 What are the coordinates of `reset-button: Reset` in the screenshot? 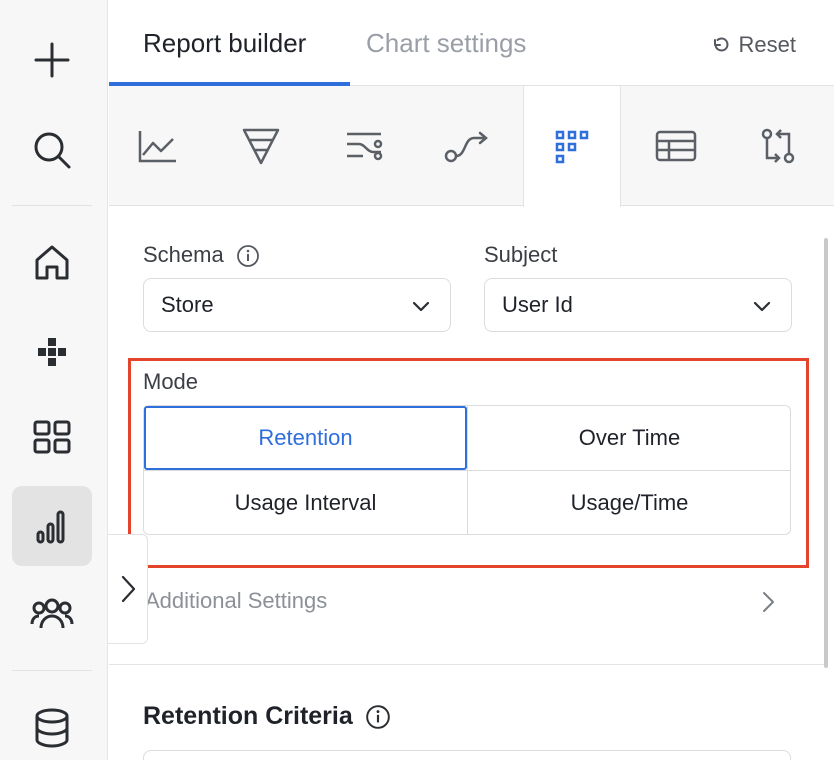 It's located at (753, 45).